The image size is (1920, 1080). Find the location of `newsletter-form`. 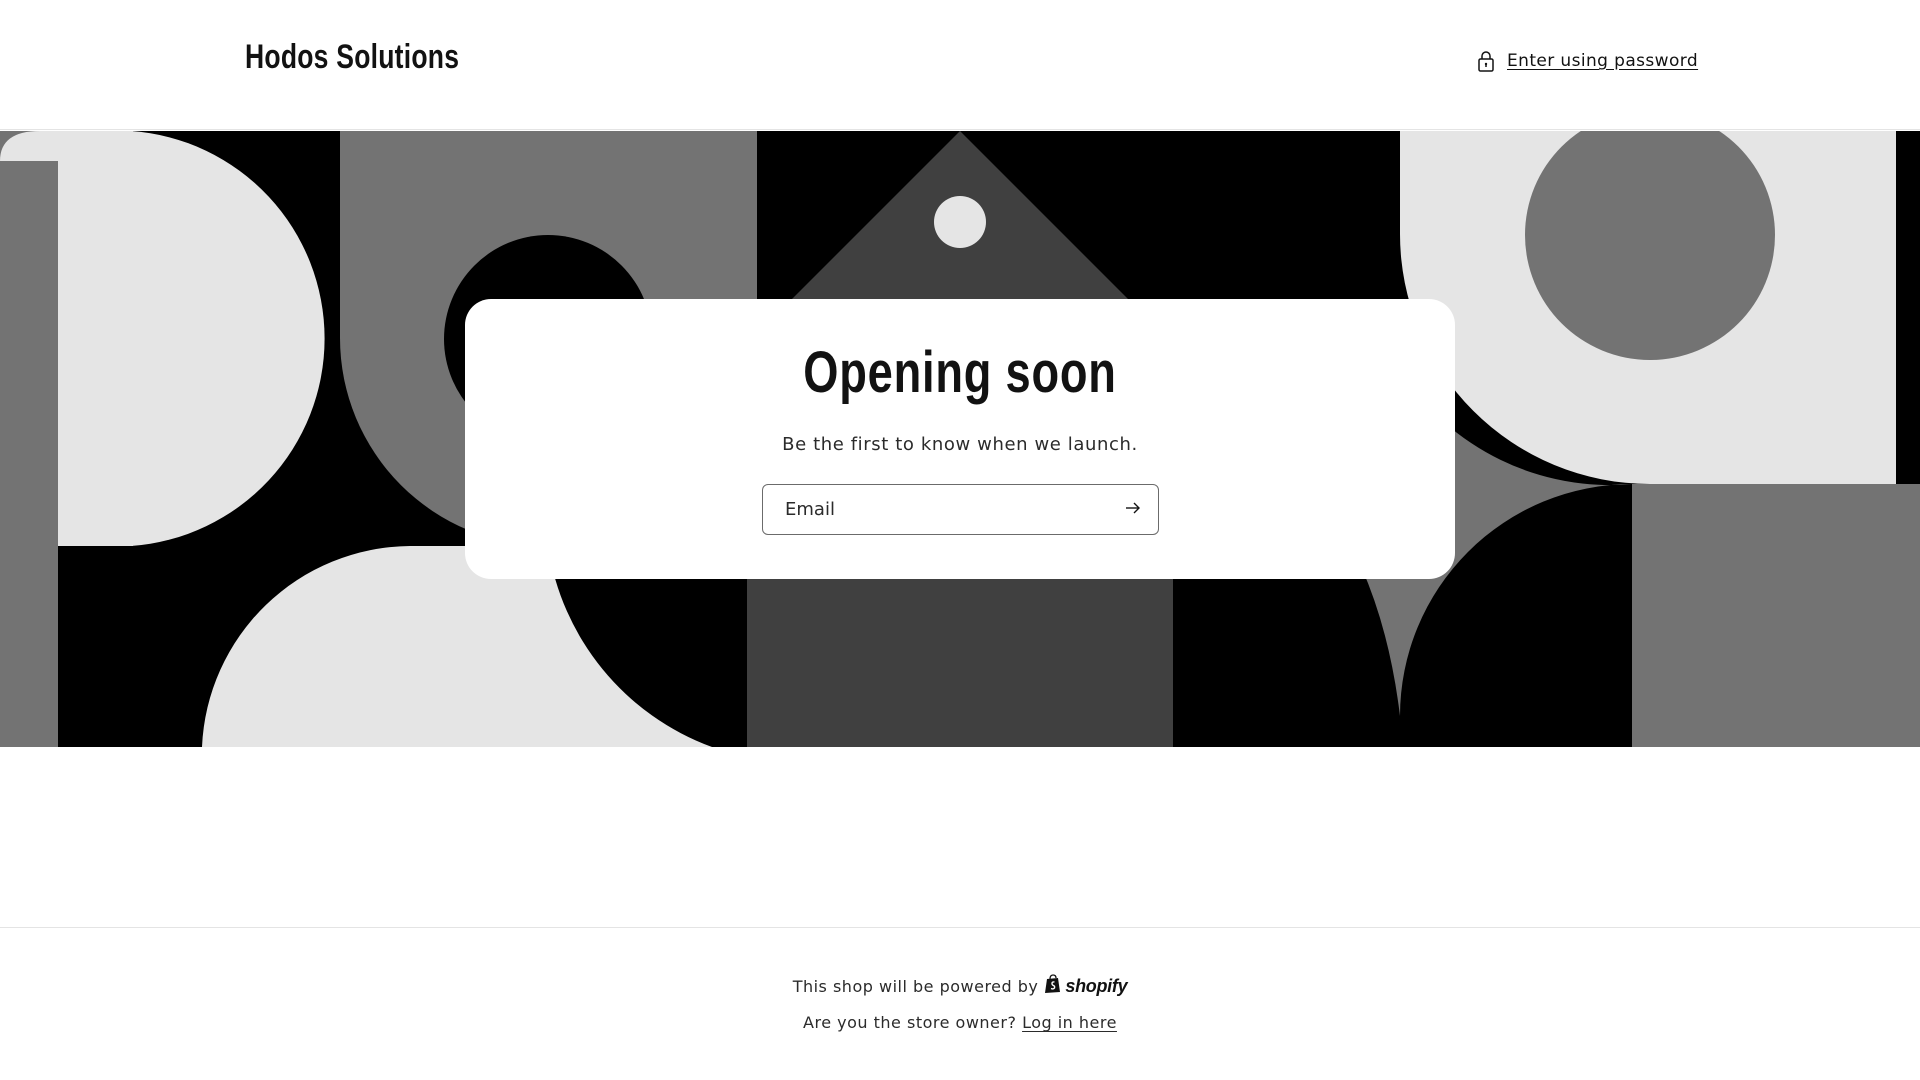

newsletter-form is located at coordinates (960, 509).